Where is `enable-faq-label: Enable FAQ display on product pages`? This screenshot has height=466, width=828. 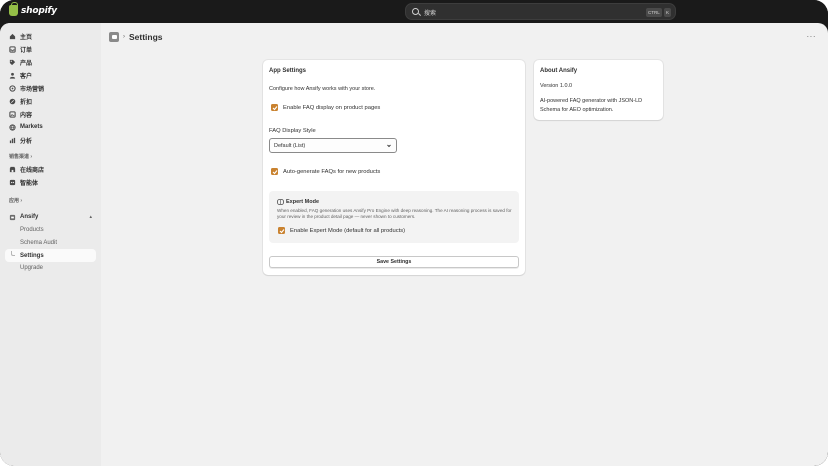 enable-faq-label: Enable FAQ display on product pages is located at coordinates (332, 107).